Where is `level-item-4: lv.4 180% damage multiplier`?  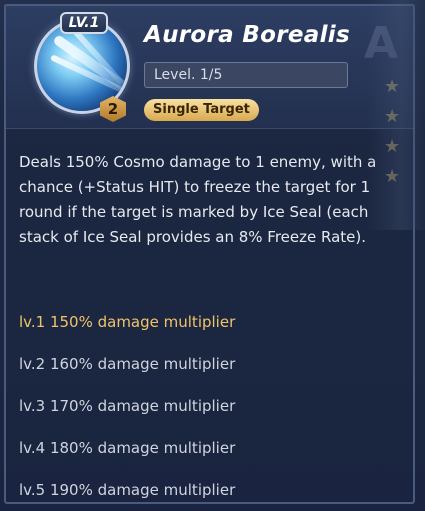 level-item-4: lv.4 180% damage multiplier is located at coordinates (127, 448).